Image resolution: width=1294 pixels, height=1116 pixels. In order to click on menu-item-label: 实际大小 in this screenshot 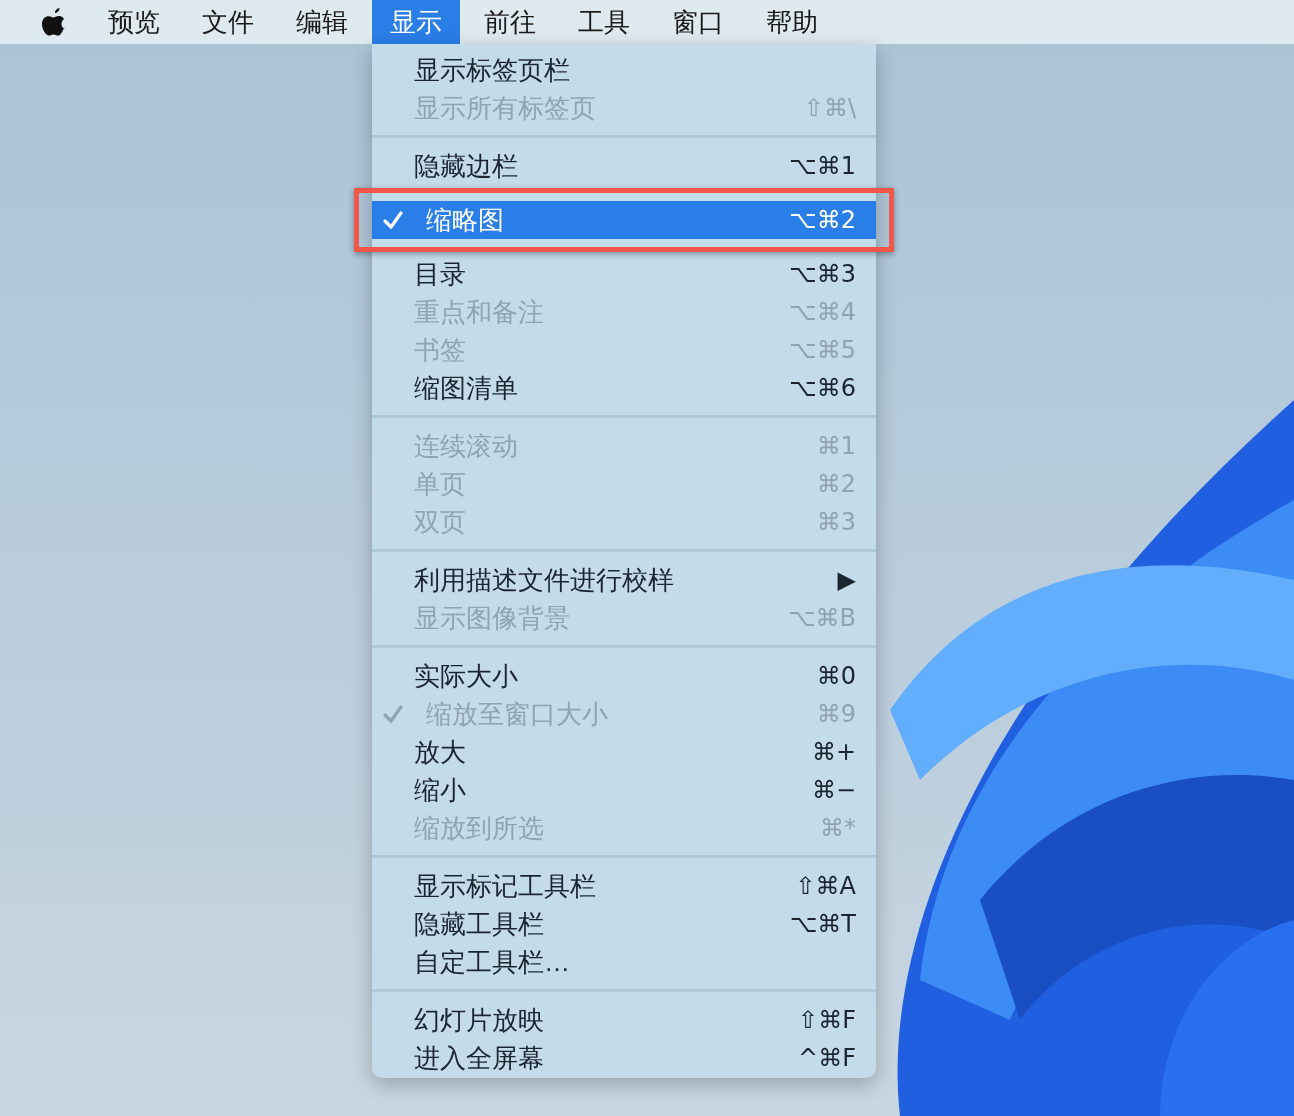, I will do `click(466, 676)`.